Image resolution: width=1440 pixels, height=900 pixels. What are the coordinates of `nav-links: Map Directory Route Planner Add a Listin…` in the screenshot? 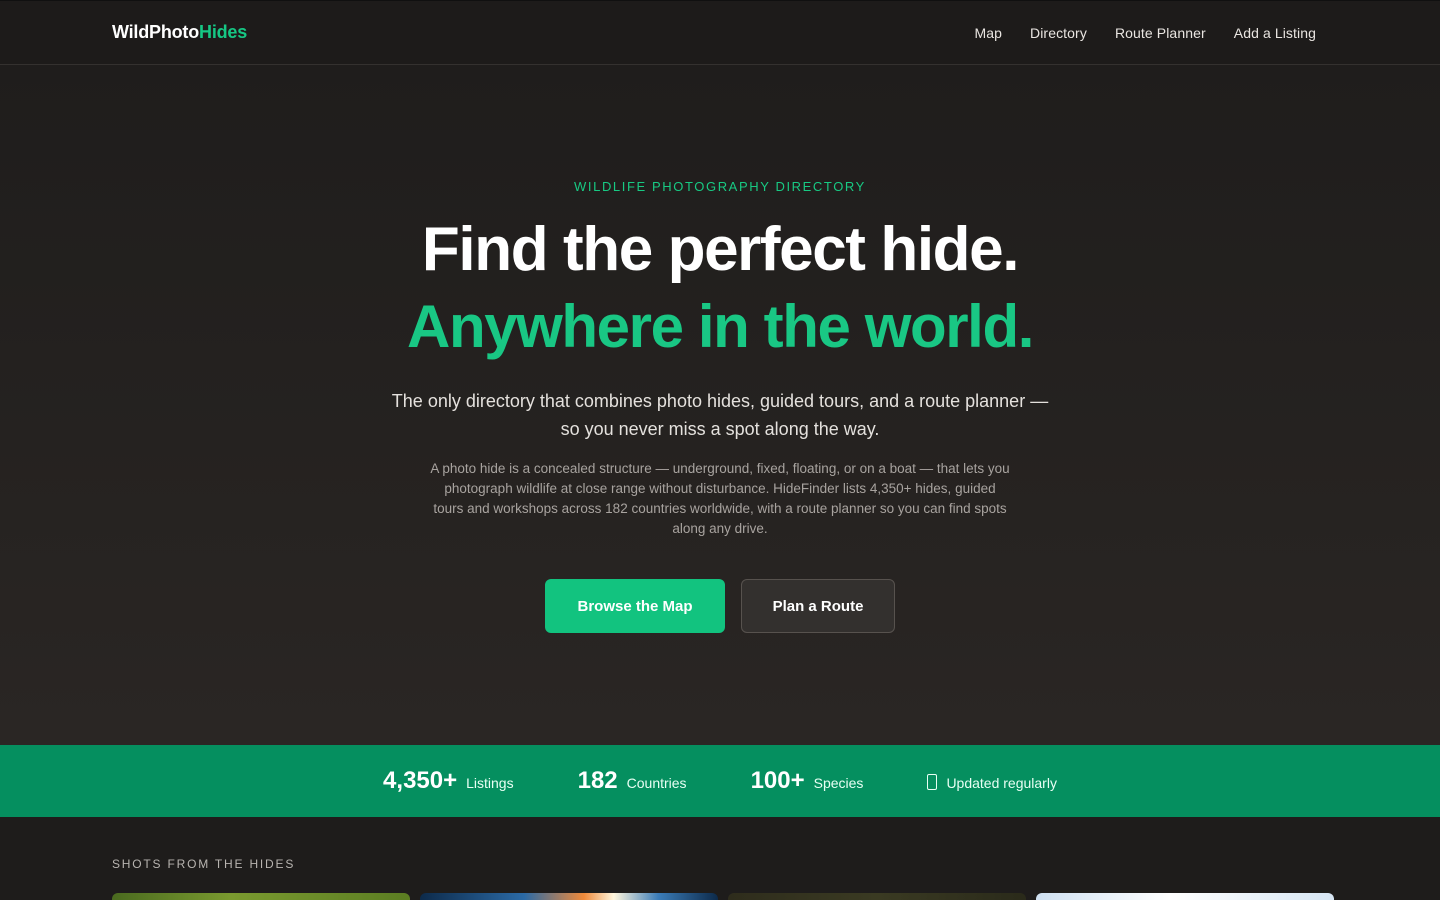 It's located at (1145, 33).